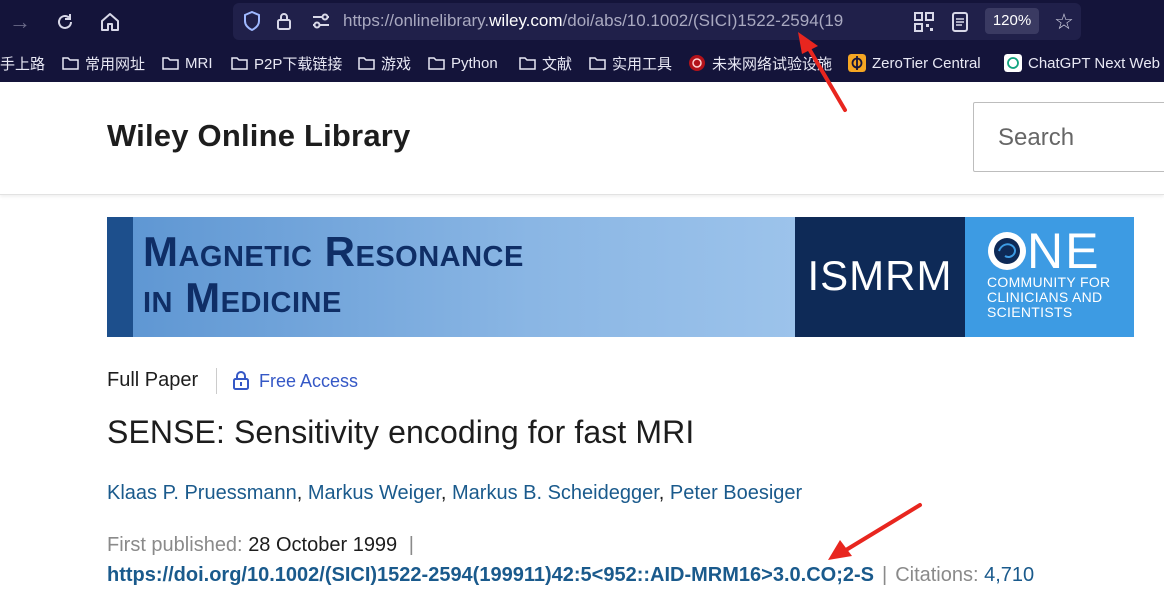 This screenshot has height=611, width=1164. I want to click on brain-icon, so click(1007, 251).